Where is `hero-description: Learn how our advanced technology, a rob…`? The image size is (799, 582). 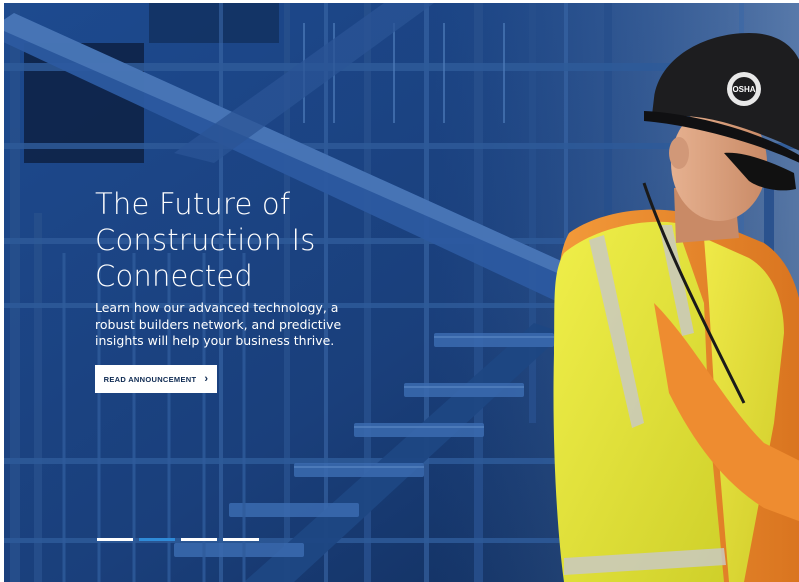
hero-description: Learn how our advanced technology, a rob… is located at coordinates (218, 324).